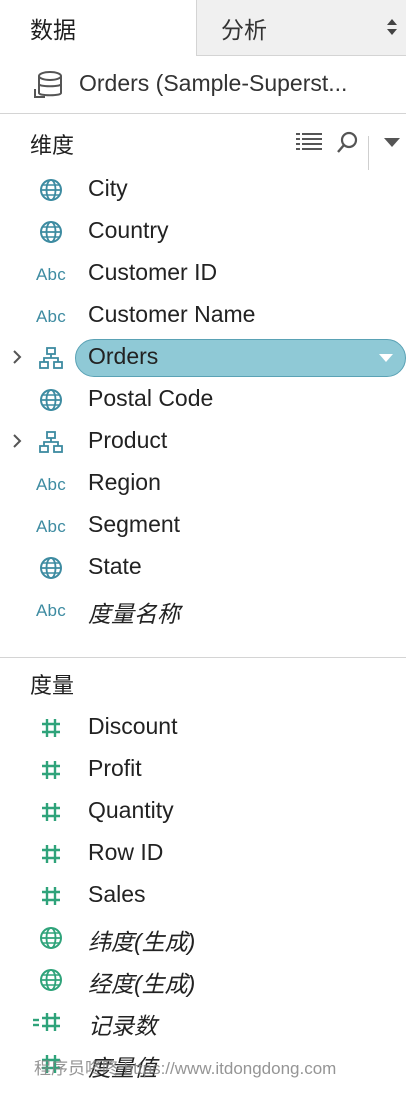  Describe the element at coordinates (52, 145) in the screenshot. I see `dimensions-title: 维度` at that location.